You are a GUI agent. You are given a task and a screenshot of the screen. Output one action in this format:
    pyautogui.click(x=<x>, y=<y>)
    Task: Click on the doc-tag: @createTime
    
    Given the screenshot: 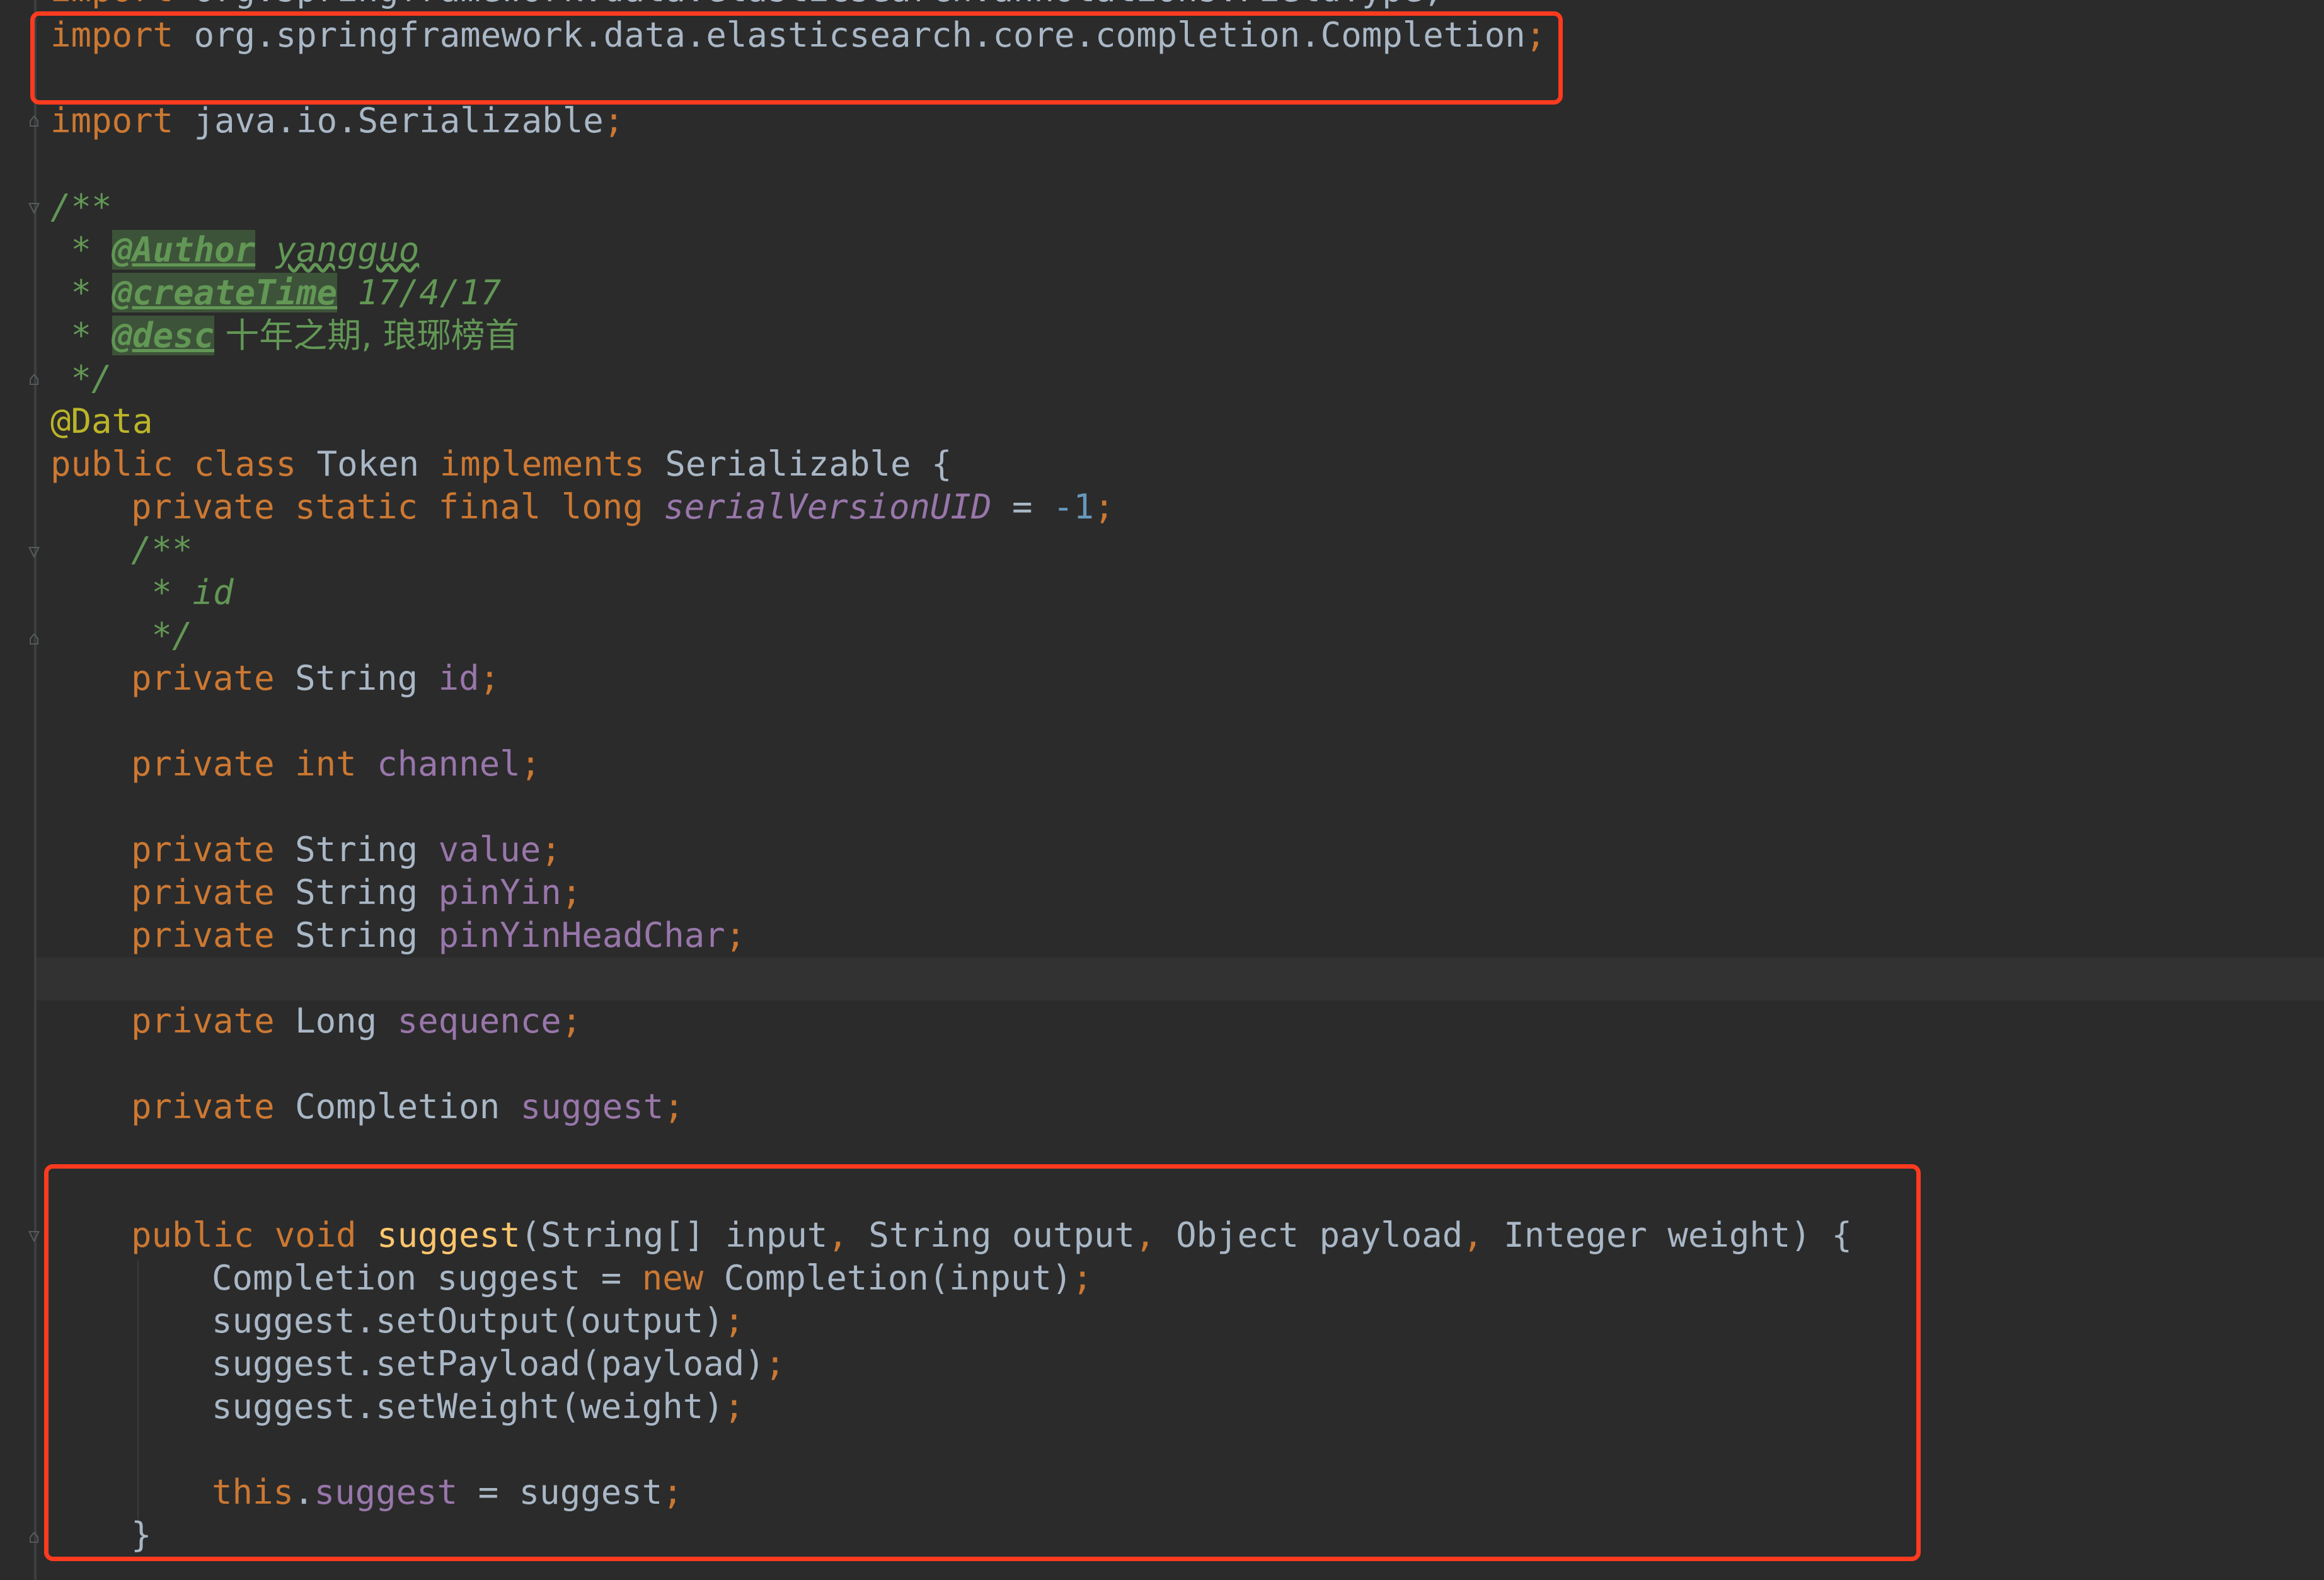 What is the action you would take?
    pyautogui.click(x=225, y=293)
    